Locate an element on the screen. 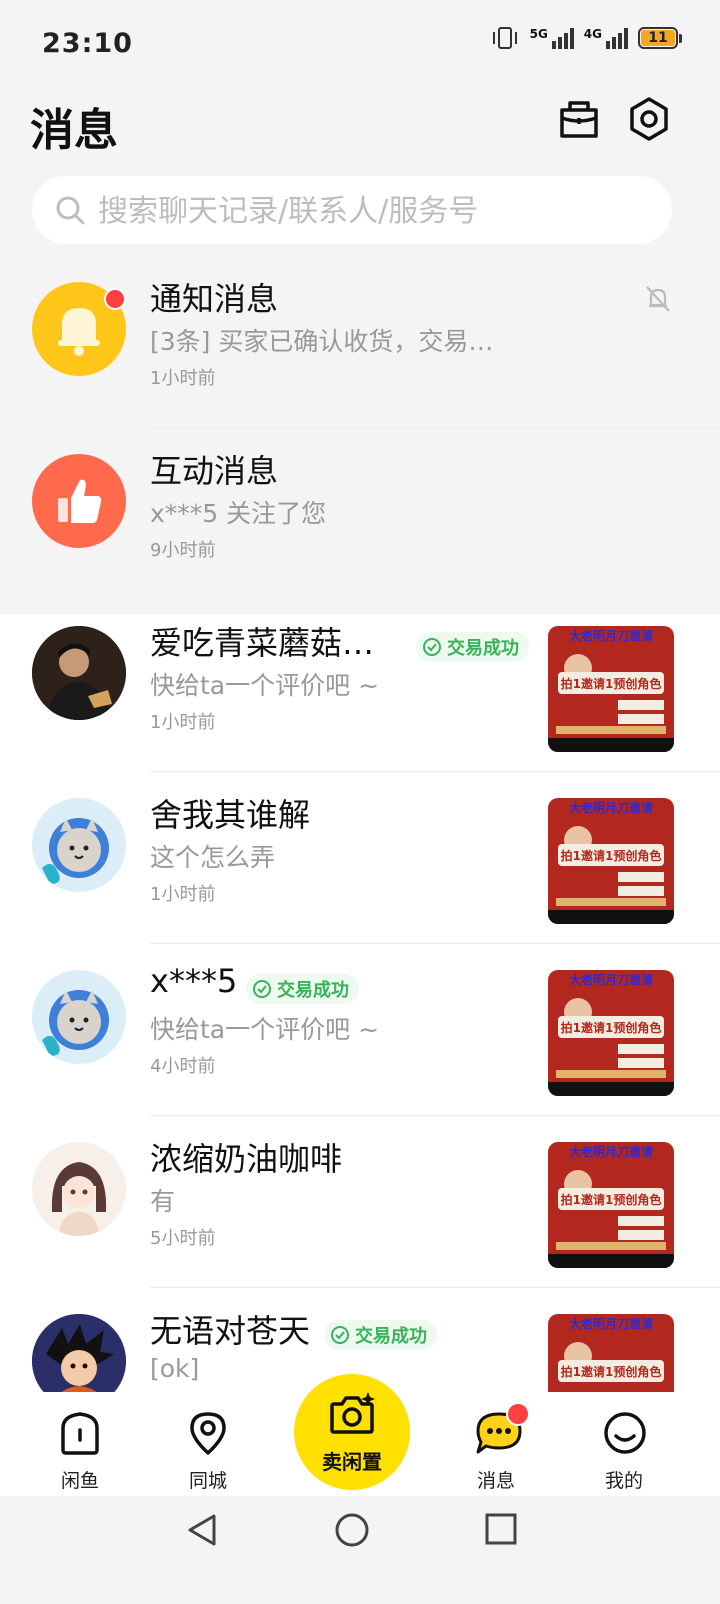 The width and height of the screenshot is (720, 1604). chat-name: 舍我其谁解 is located at coordinates (230, 815).